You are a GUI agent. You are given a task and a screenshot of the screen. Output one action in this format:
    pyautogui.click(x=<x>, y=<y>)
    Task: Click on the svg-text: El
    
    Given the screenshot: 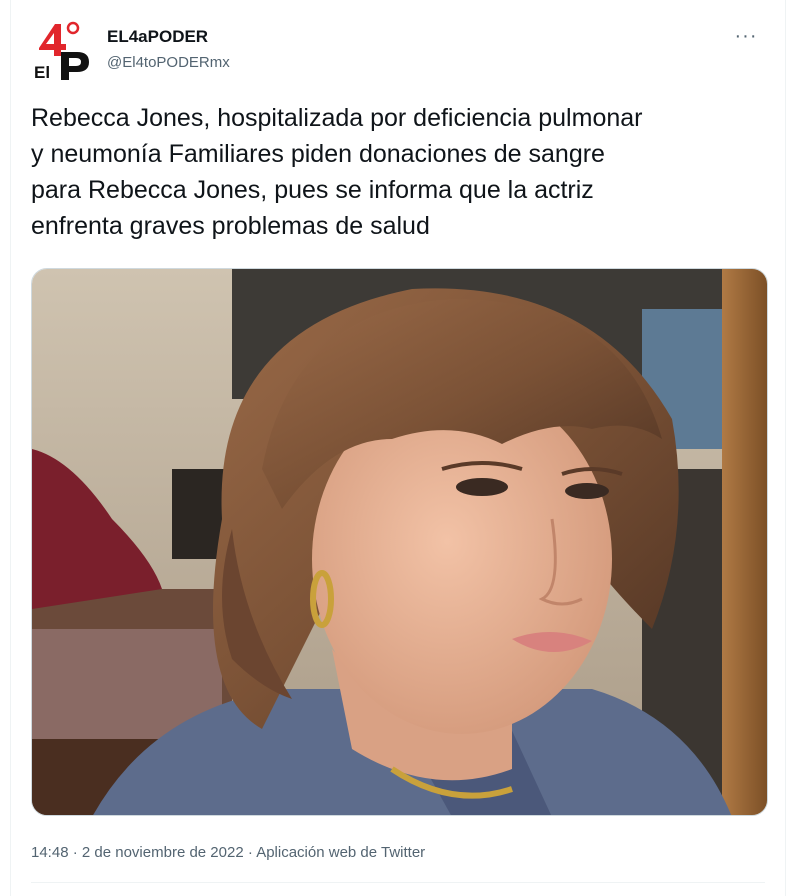 What is the action you would take?
    pyautogui.click(x=42, y=72)
    